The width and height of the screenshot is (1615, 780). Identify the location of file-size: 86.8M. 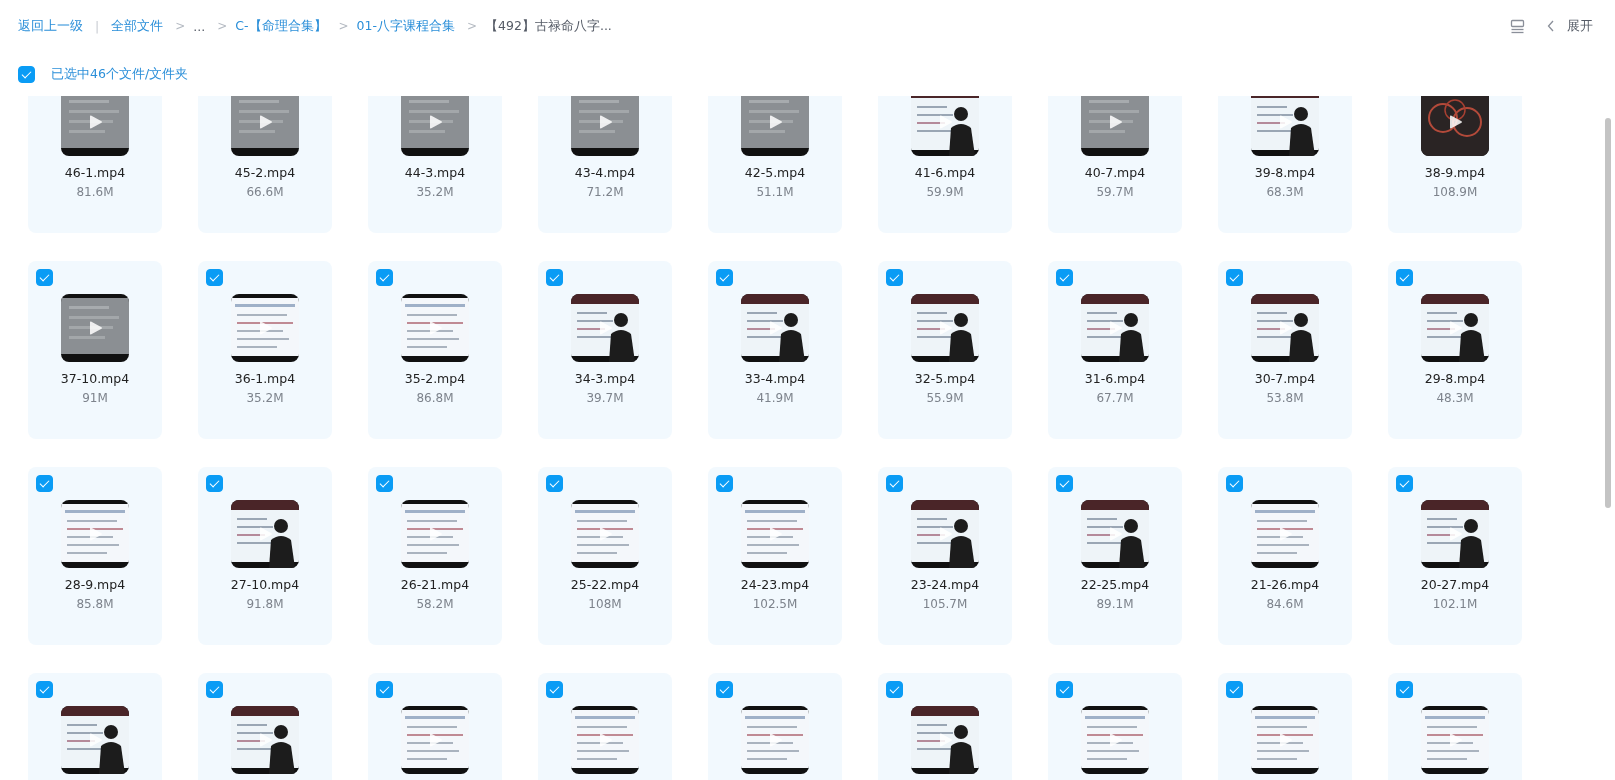
(435, 398).